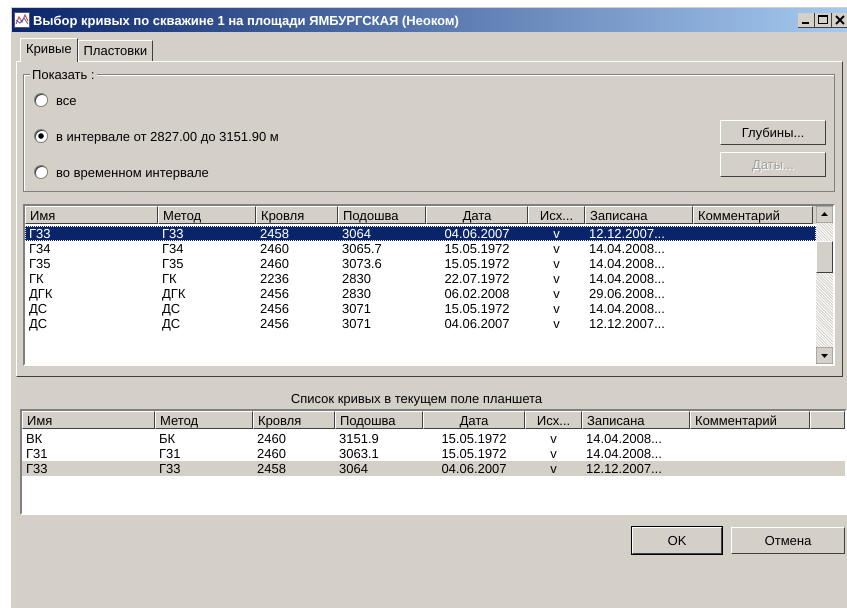 The width and height of the screenshot is (847, 608). Describe the element at coordinates (824, 285) in the screenshot. I see `scroll-bar` at that location.